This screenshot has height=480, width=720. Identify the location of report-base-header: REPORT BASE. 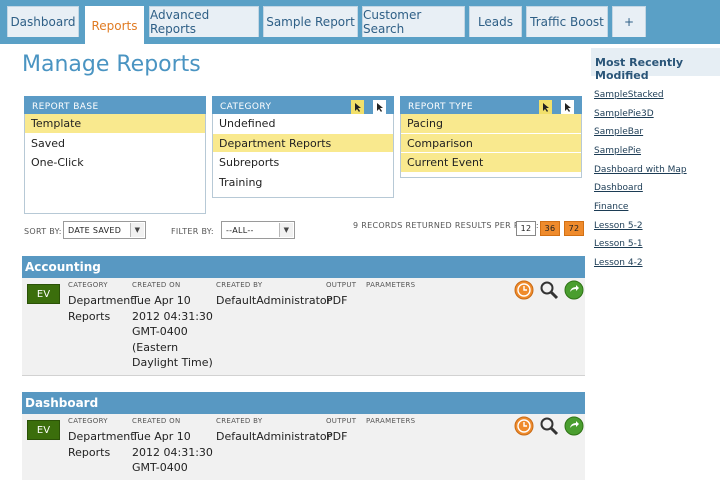
(115, 105).